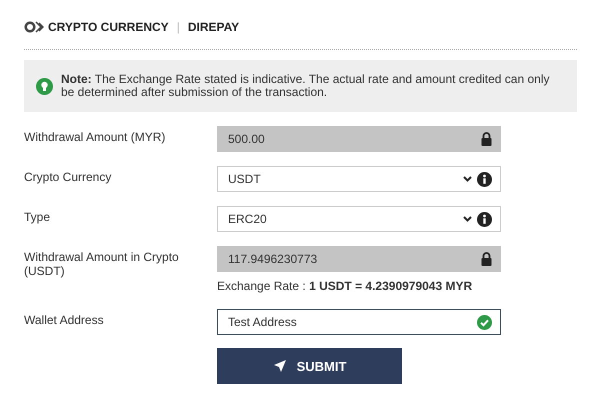 This screenshot has height=409, width=599. I want to click on field-label: Withdrawal Amount in Crypto (USDT), so click(102, 264).